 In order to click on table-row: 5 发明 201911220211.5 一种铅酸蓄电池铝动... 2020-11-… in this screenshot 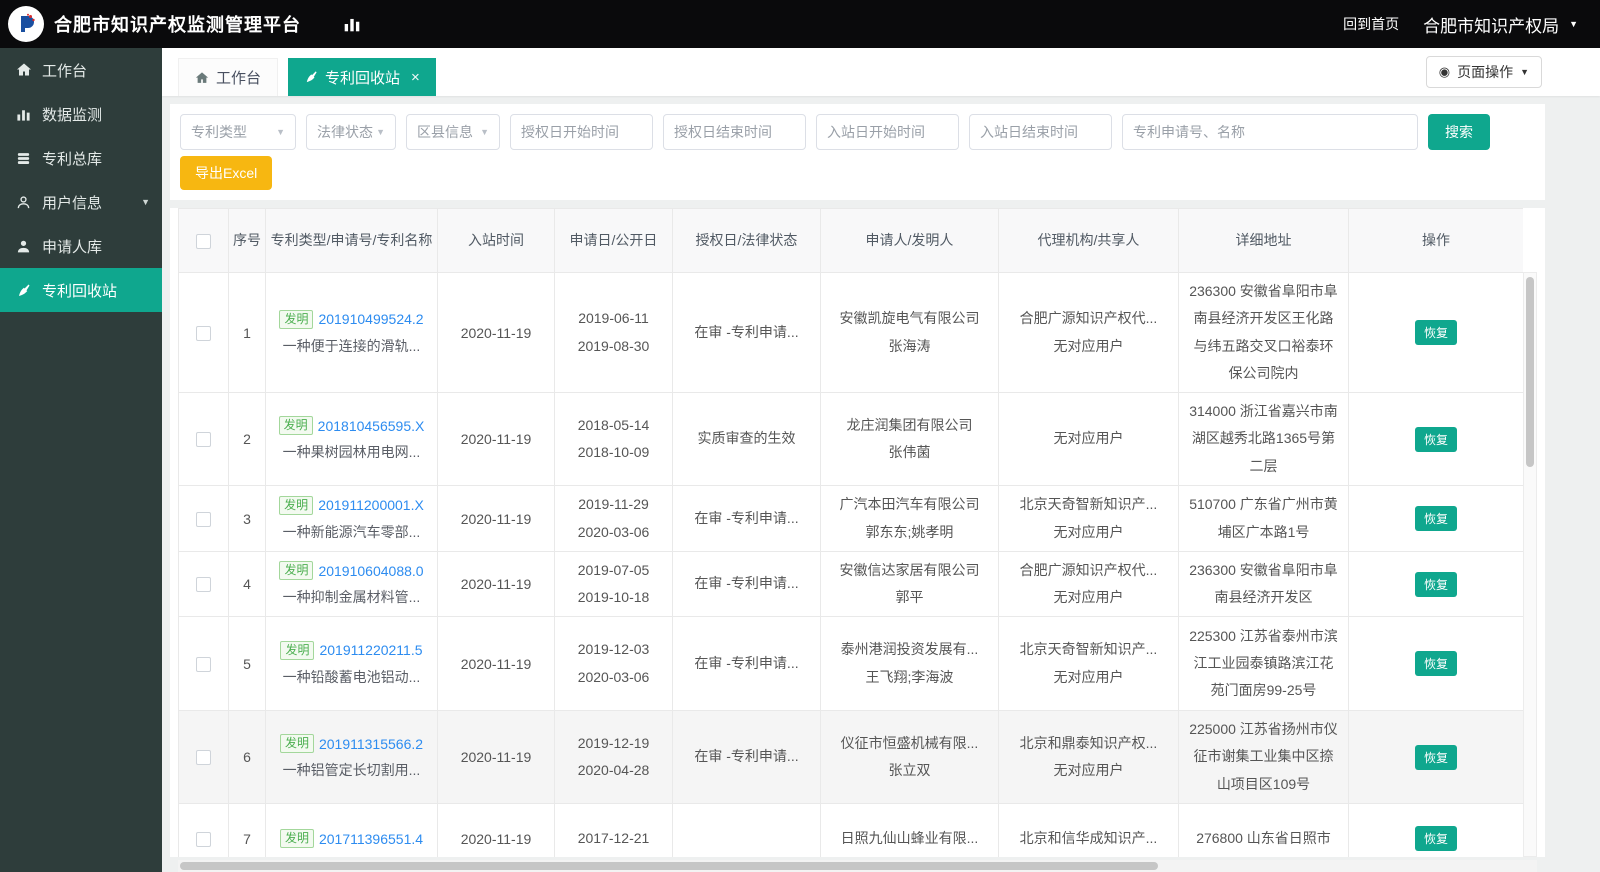, I will do `click(850, 663)`.